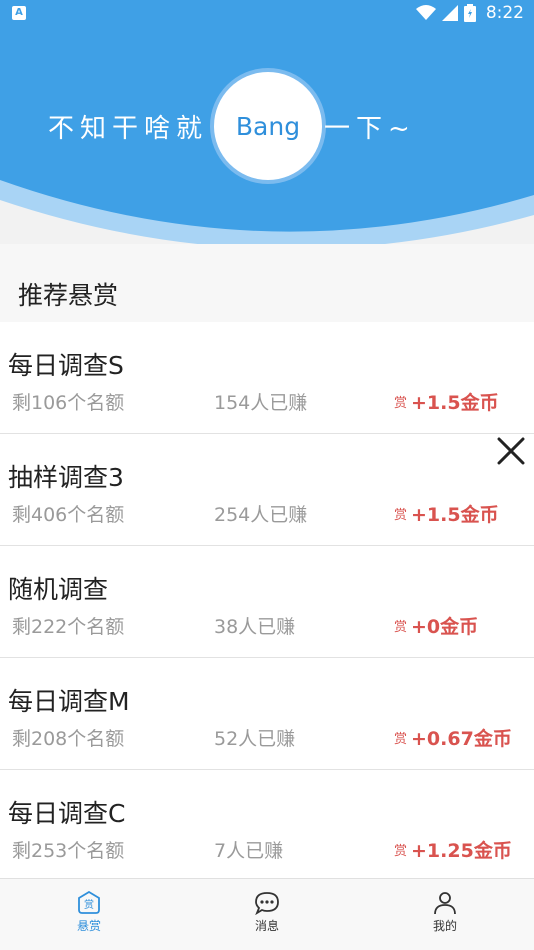 This screenshot has height=950, width=534. I want to click on profile-icon, so click(445, 903).